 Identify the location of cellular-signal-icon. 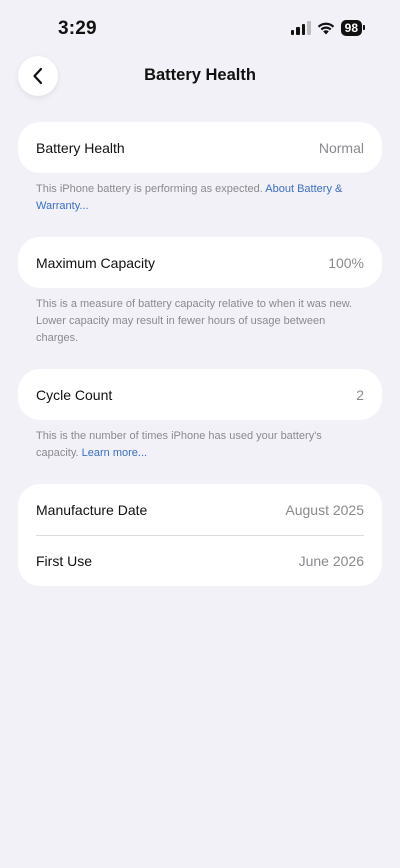
(300, 28).